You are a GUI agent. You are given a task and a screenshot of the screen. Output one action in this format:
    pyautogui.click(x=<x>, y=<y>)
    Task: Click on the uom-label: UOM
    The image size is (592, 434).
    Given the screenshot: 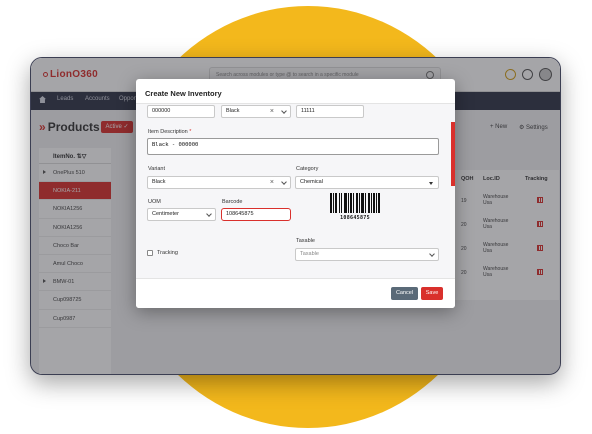 What is the action you would take?
    pyautogui.click(x=154, y=202)
    